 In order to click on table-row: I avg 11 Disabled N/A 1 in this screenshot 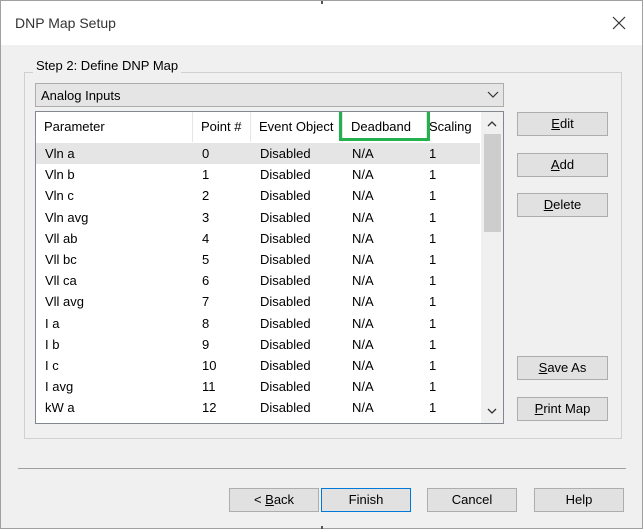, I will do `click(258, 386)`.